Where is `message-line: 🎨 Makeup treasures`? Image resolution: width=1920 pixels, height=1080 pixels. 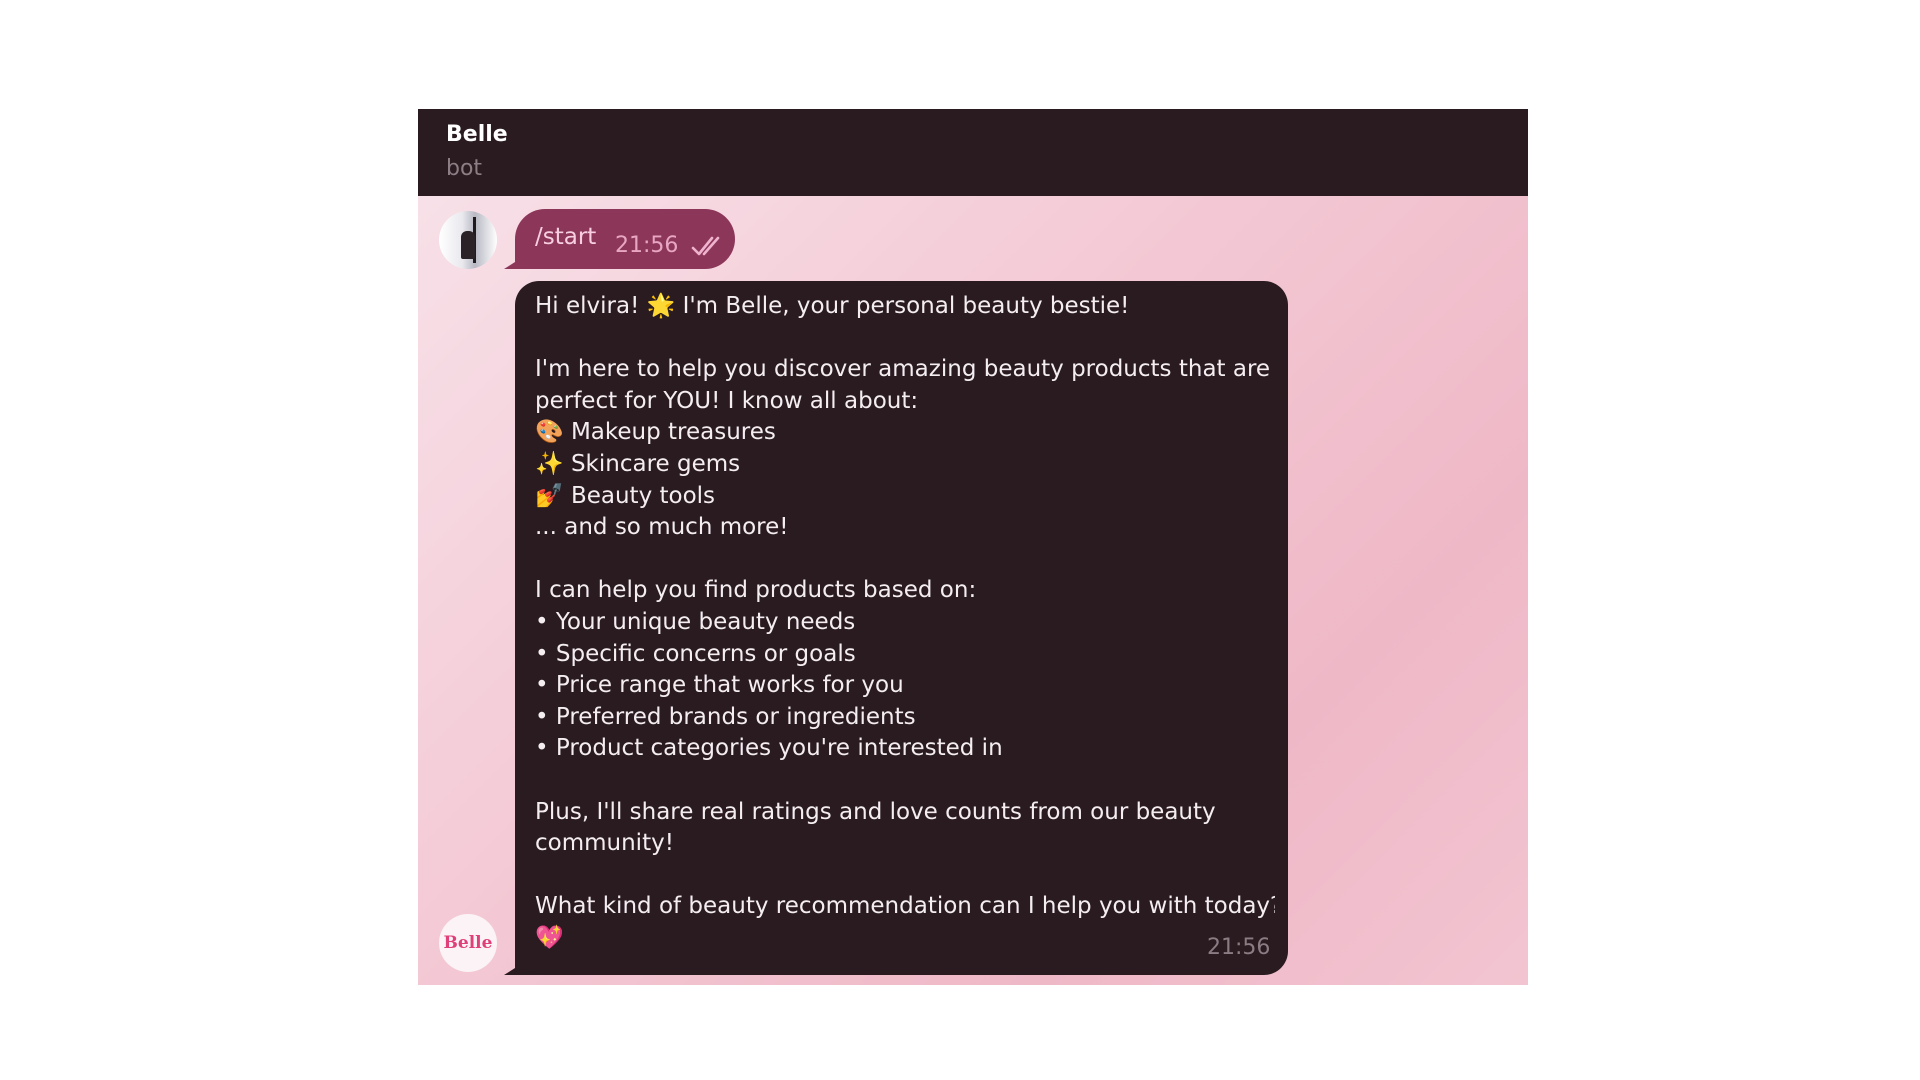
message-line: 🎨 Makeup treasures is located at coordinates (655, 432).